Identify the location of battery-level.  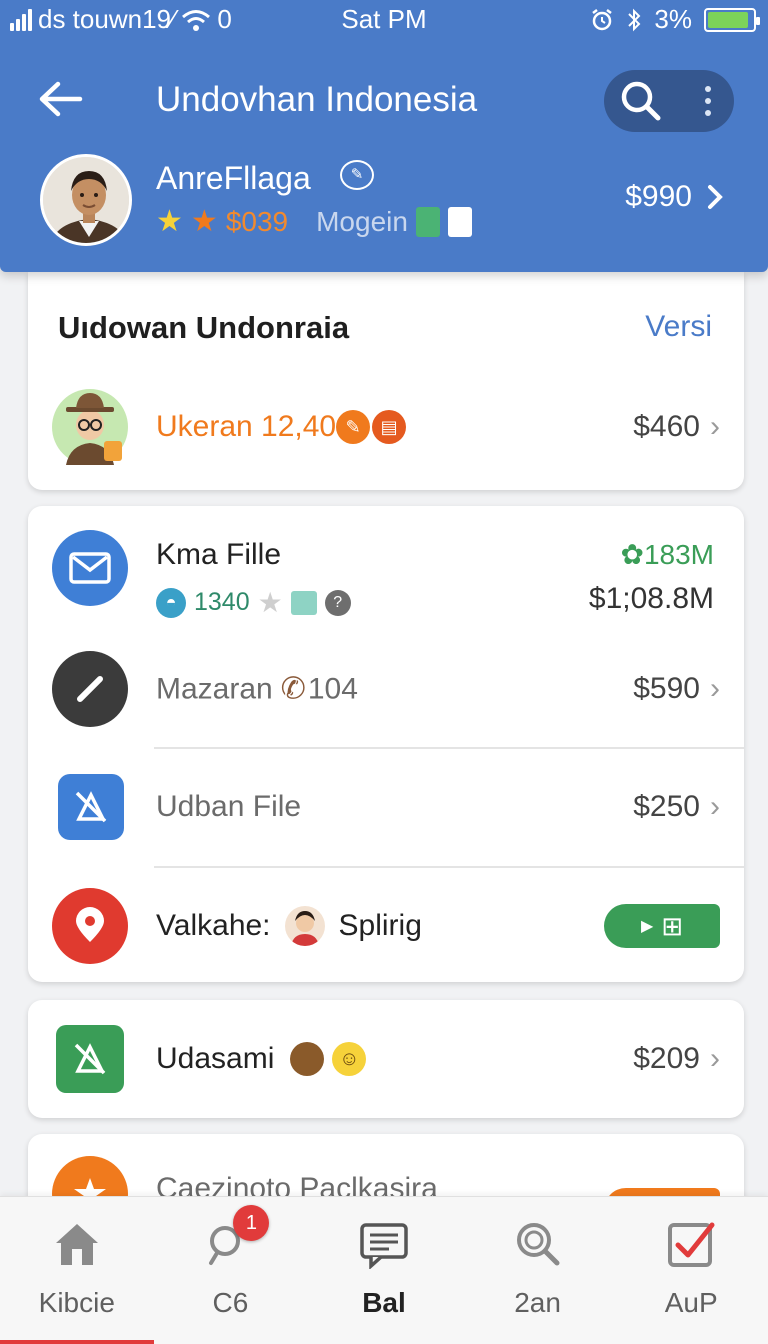
(728, 19).